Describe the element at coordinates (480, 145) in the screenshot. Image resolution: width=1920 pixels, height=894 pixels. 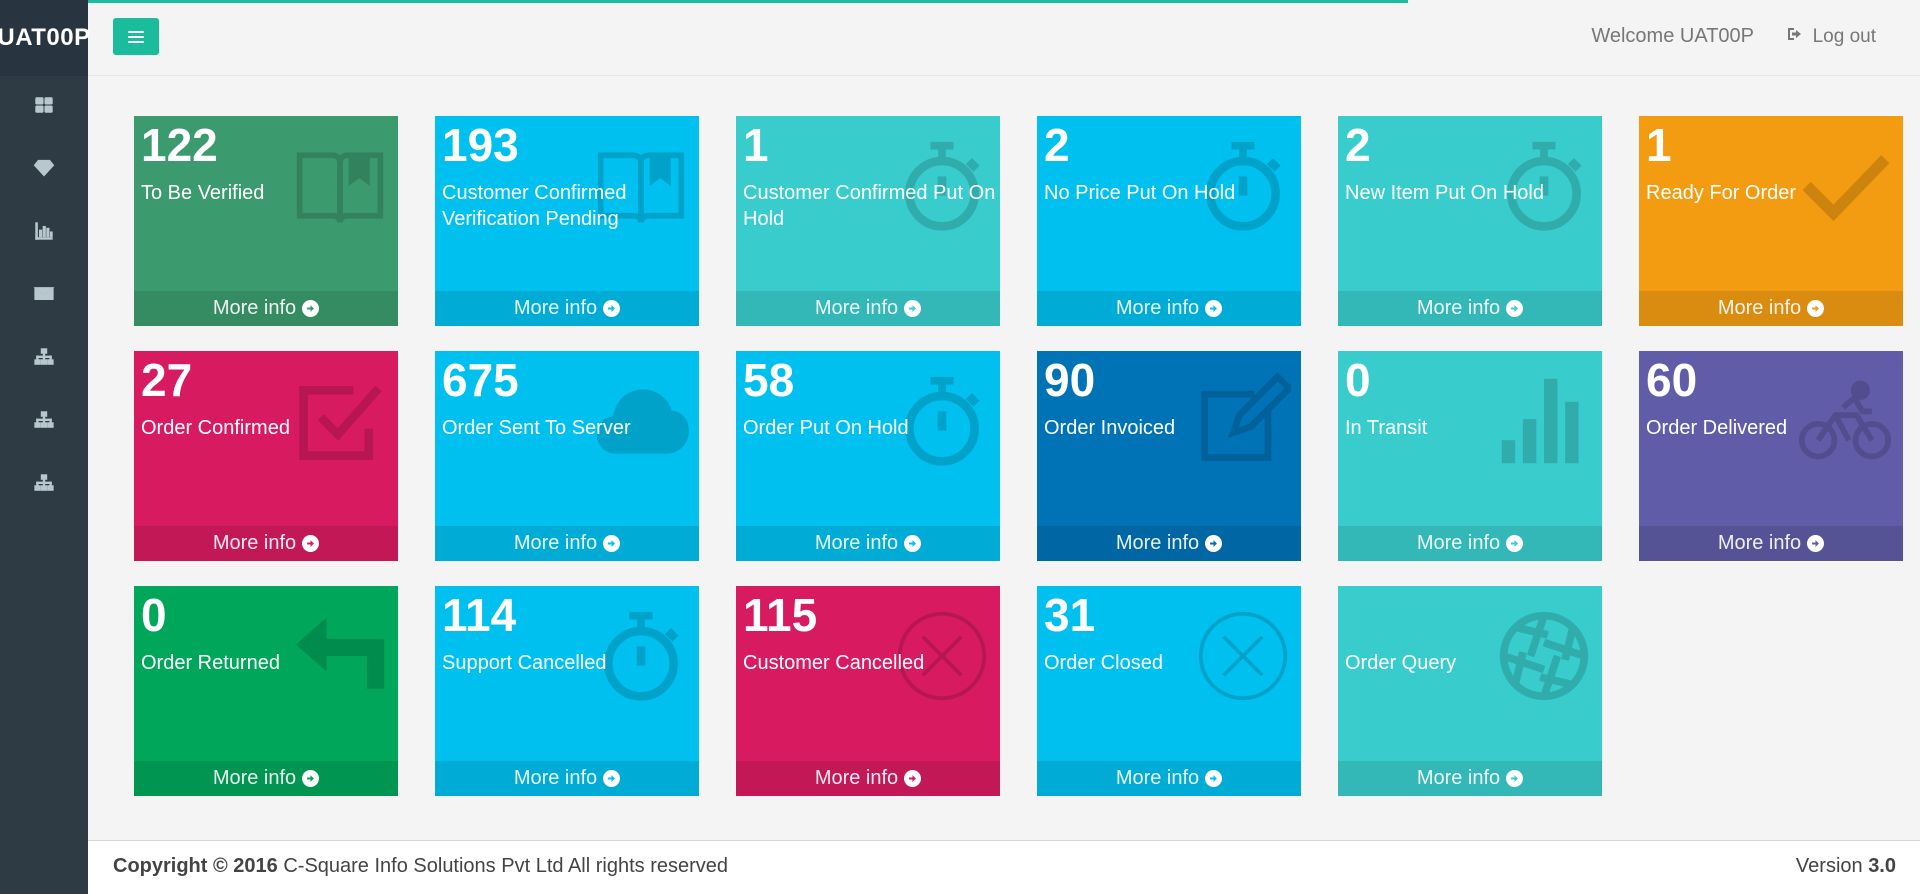
I see `tile-count: 193` at that location.